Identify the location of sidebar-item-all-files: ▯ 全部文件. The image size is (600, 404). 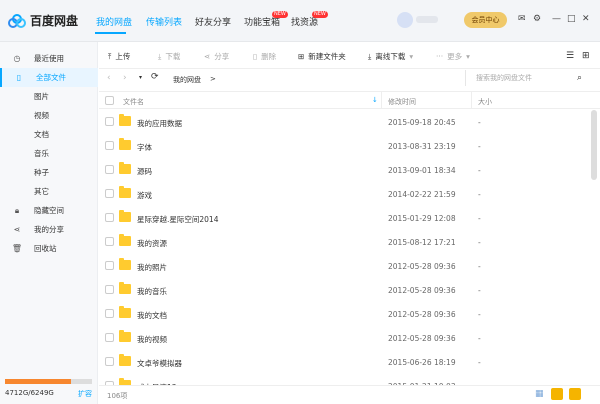
(49, 77).